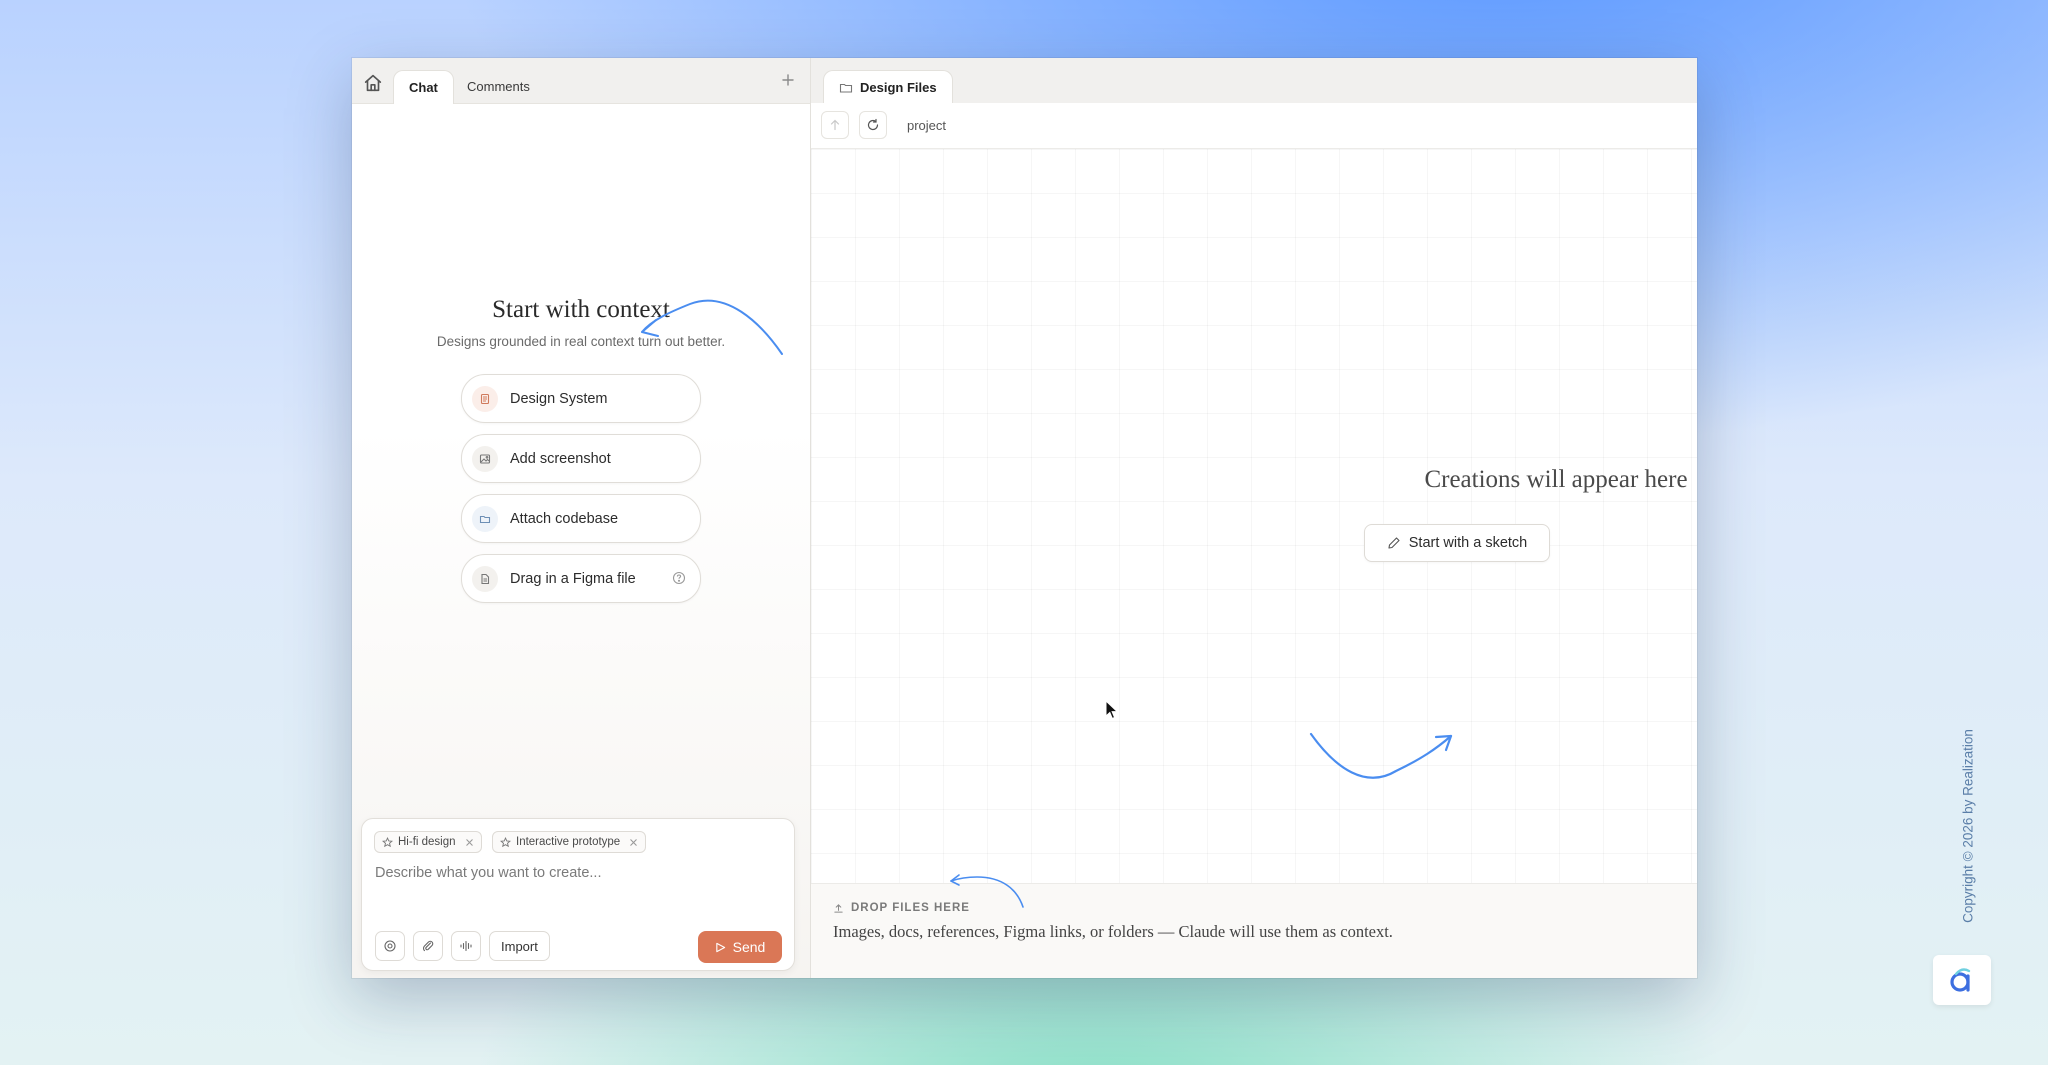  I want to click on document-icon, so click(485, 578).